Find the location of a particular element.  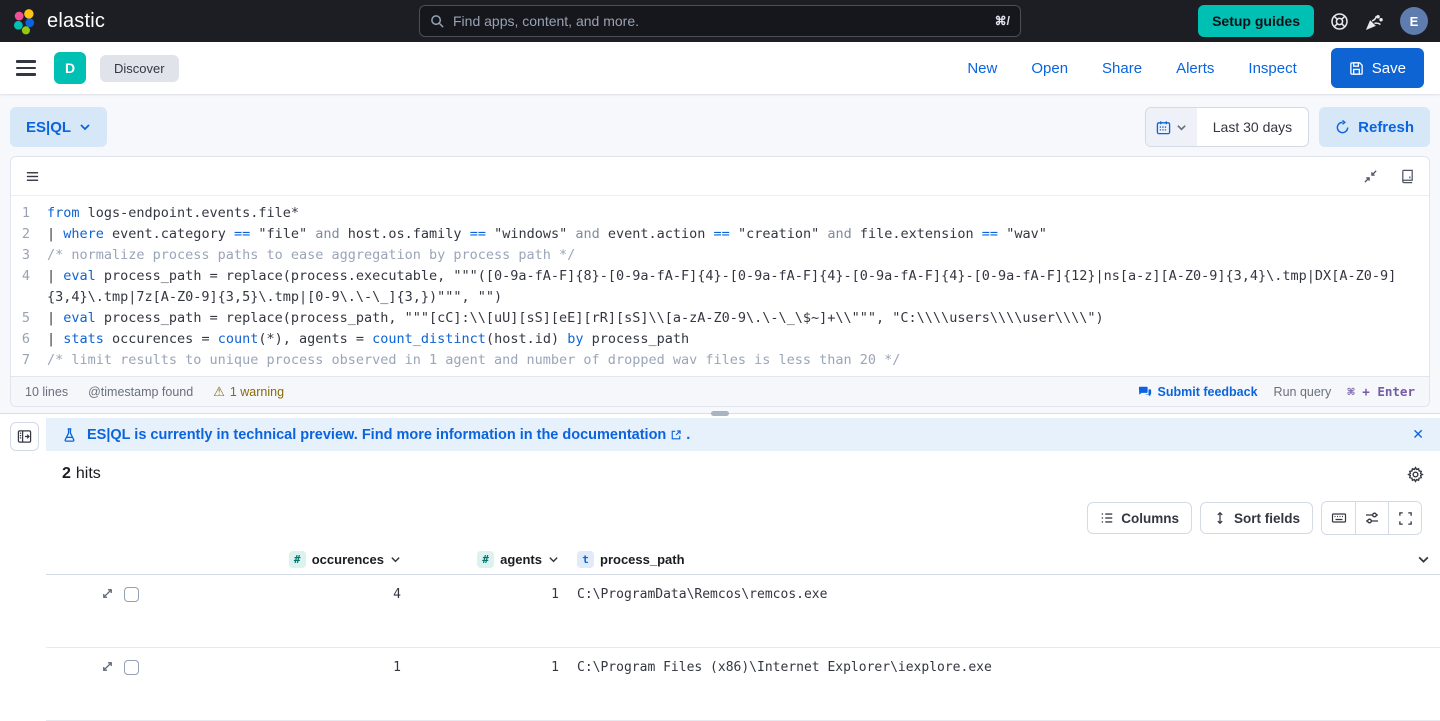

columns-button: Columns is located at coordinates (1139, 518).